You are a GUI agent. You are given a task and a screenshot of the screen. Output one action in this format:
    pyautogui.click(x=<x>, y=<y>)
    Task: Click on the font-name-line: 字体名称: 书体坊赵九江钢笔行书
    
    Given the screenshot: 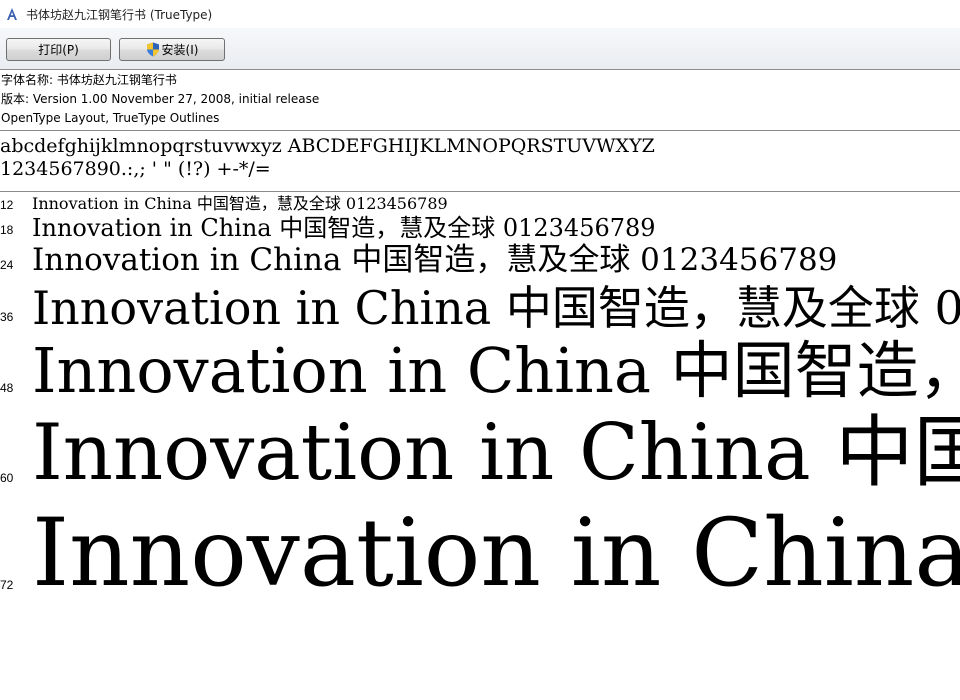 What is the action you would take?
    pyautogui.click(x=89, y=80)
    